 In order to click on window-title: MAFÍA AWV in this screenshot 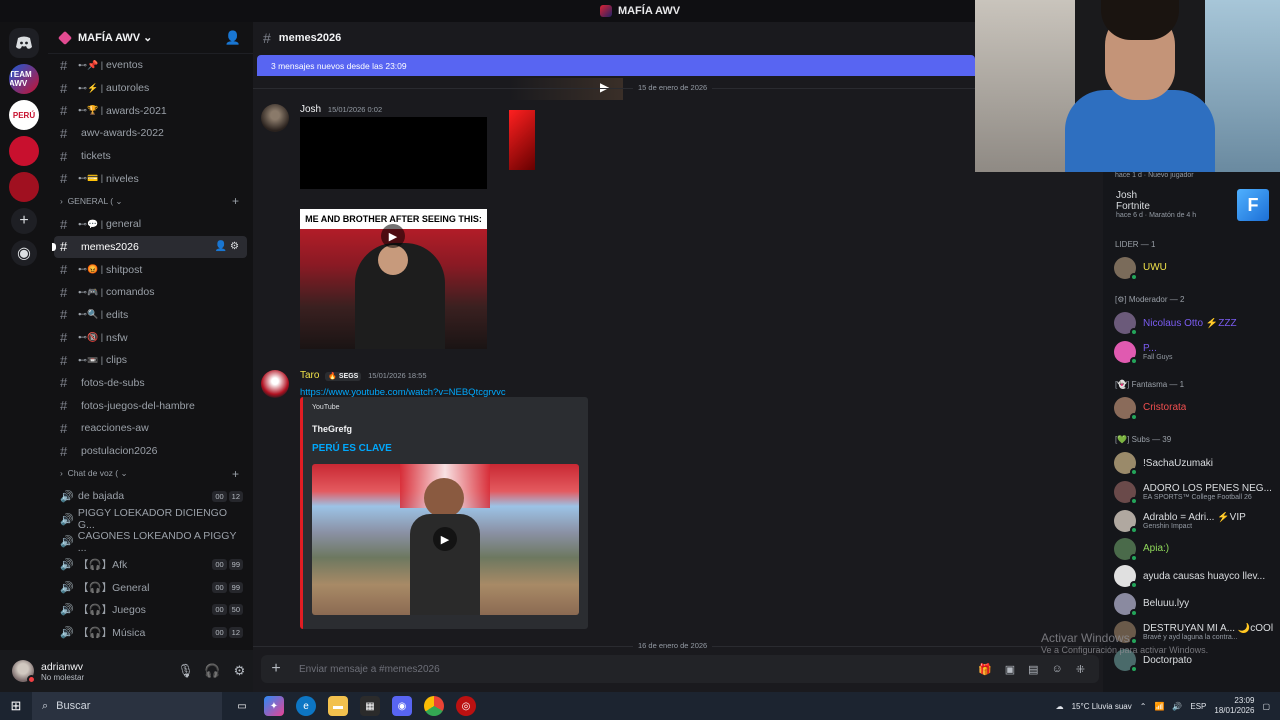, I will do `click(649, 11)`.